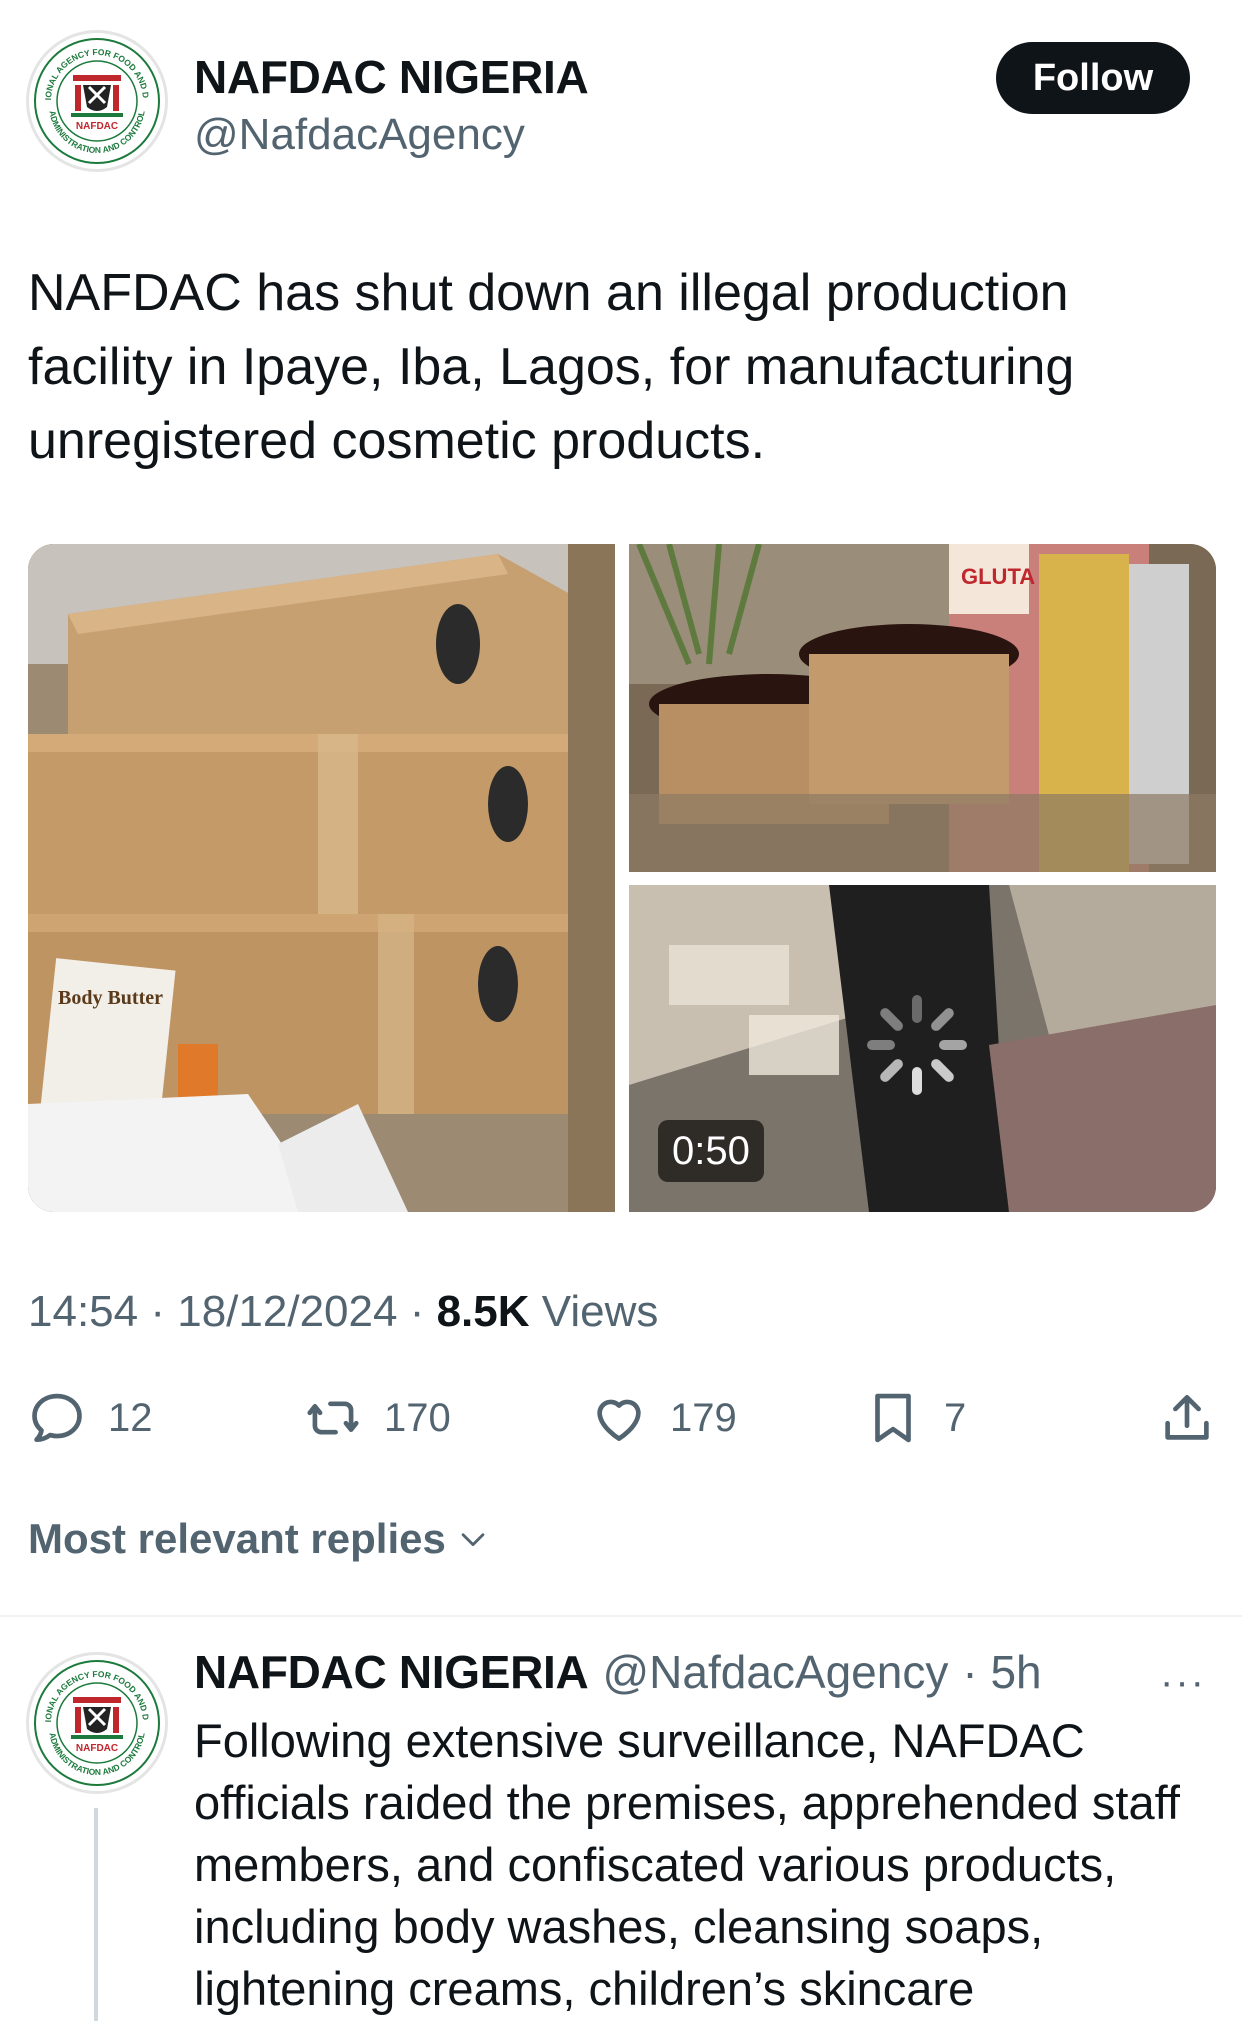  What do you see at coordinates (1001, 1672) in the screenshot?
I see `reply-time: · 5h` at bounding box center [1001, 1672].